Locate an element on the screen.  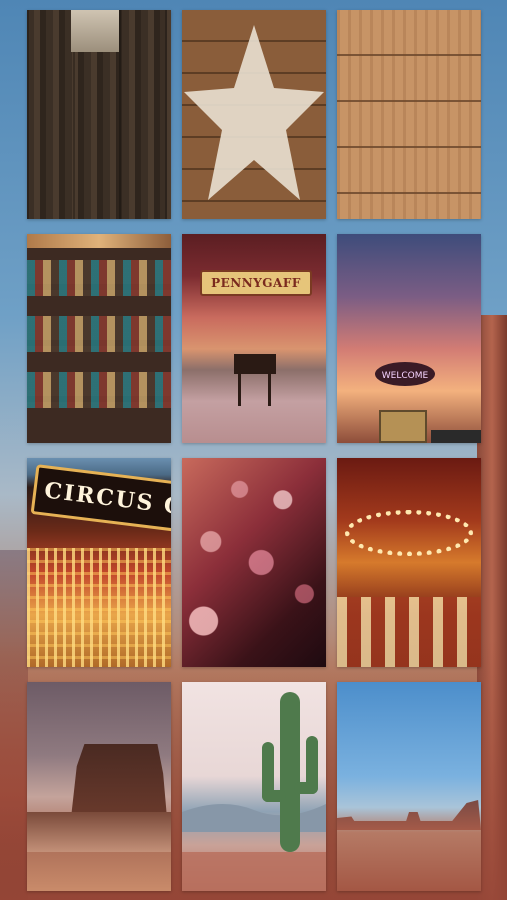
weathered-wood-tile is located at coordinates (99, 114).